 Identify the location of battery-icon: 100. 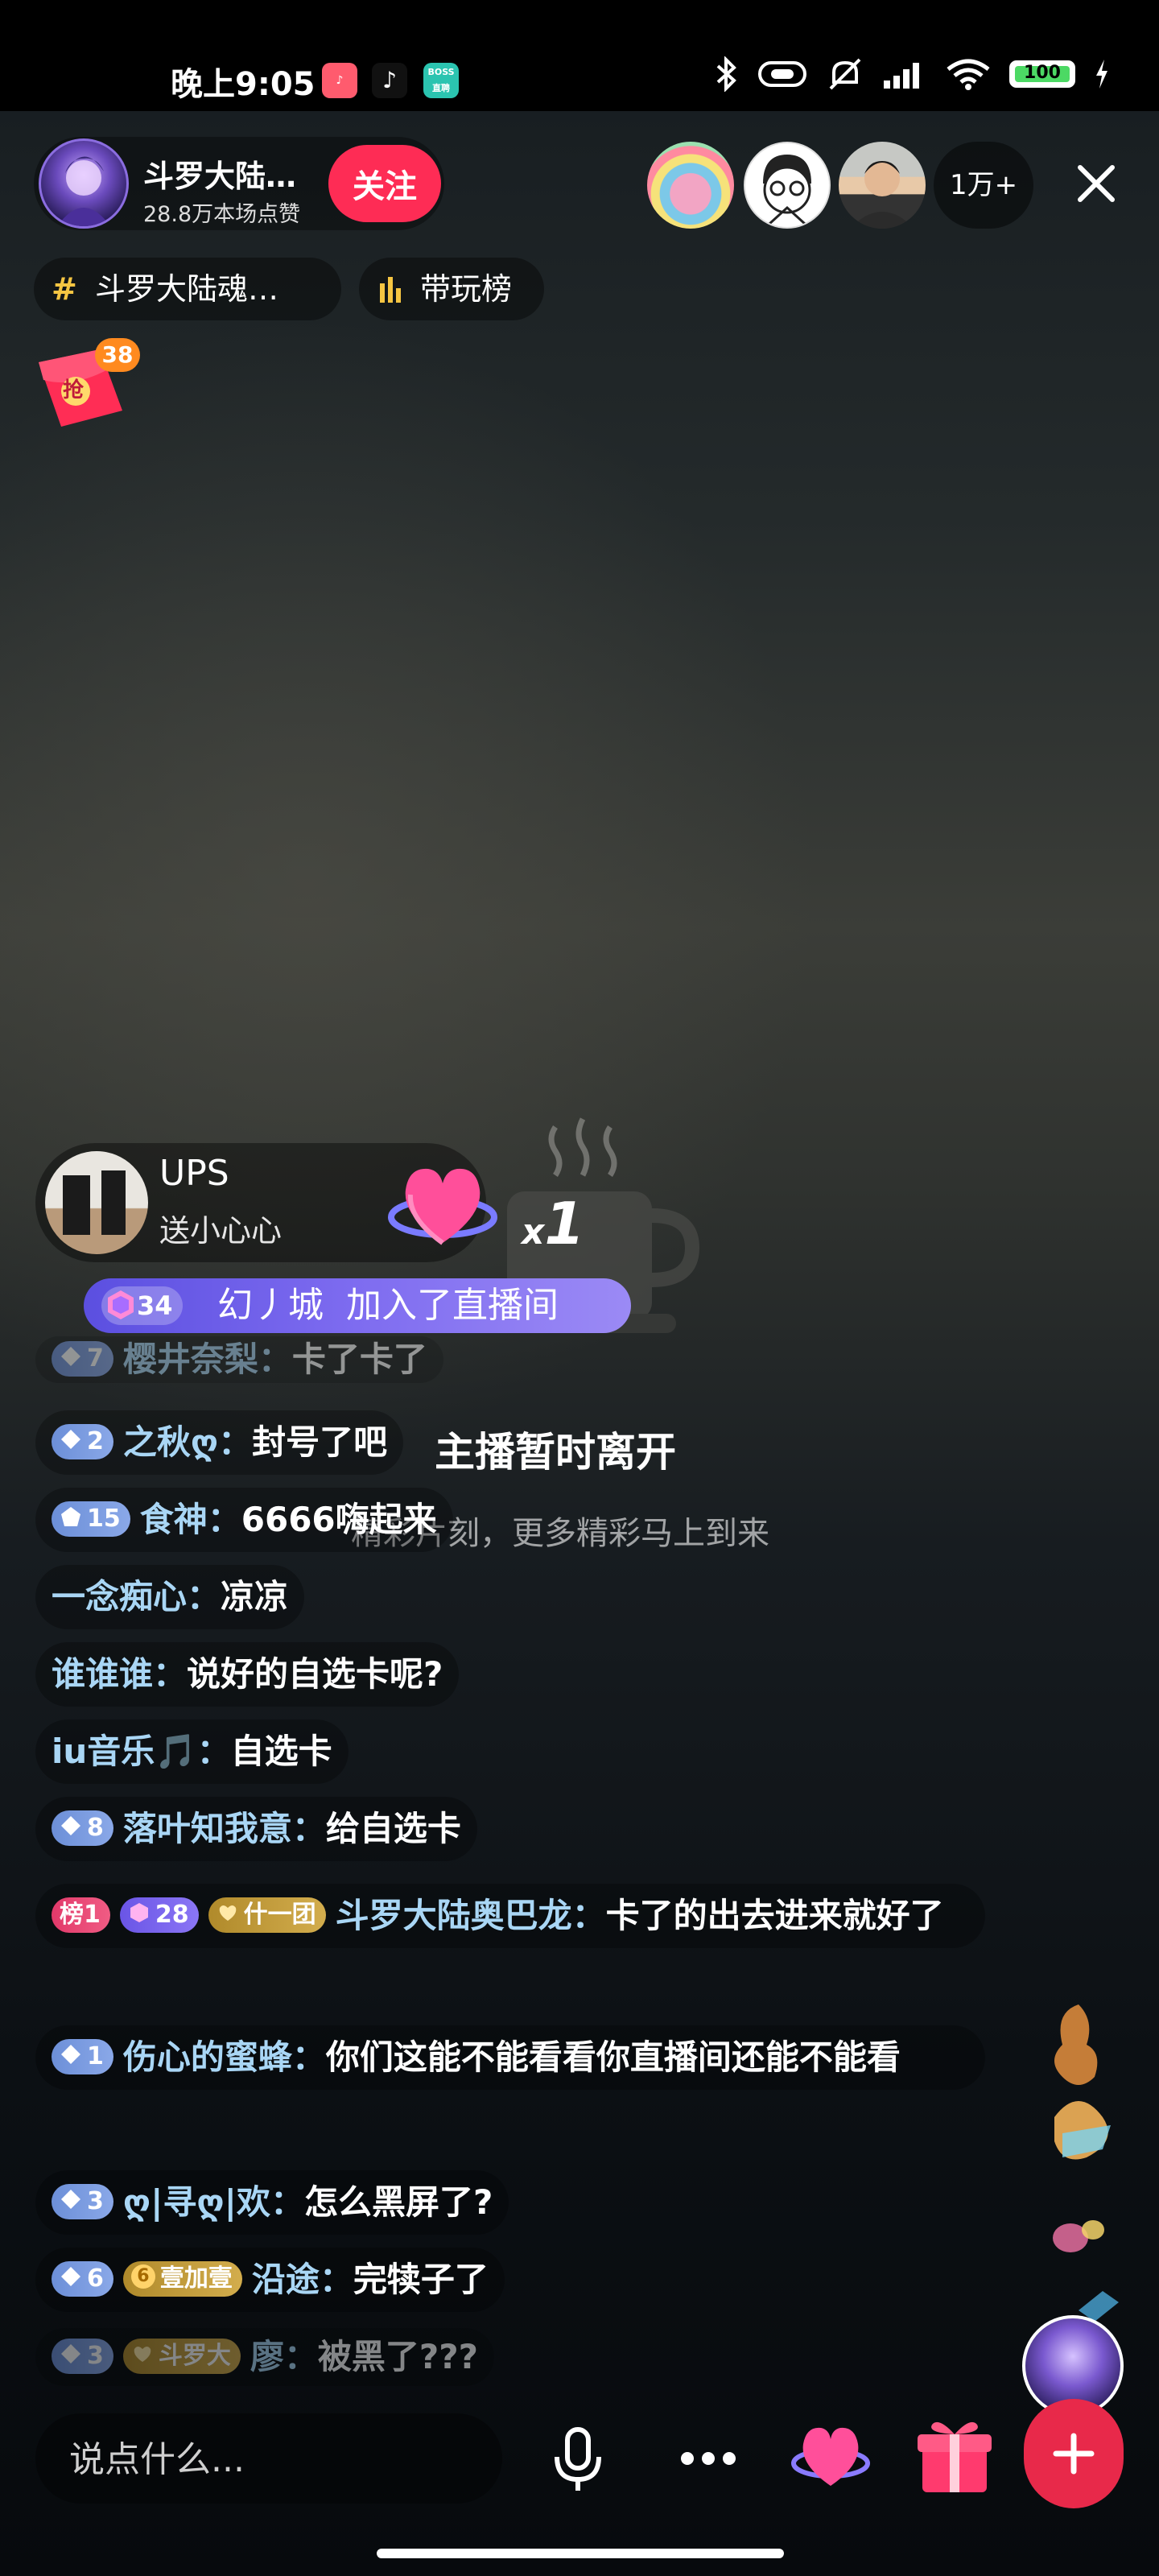
(1042, 74).